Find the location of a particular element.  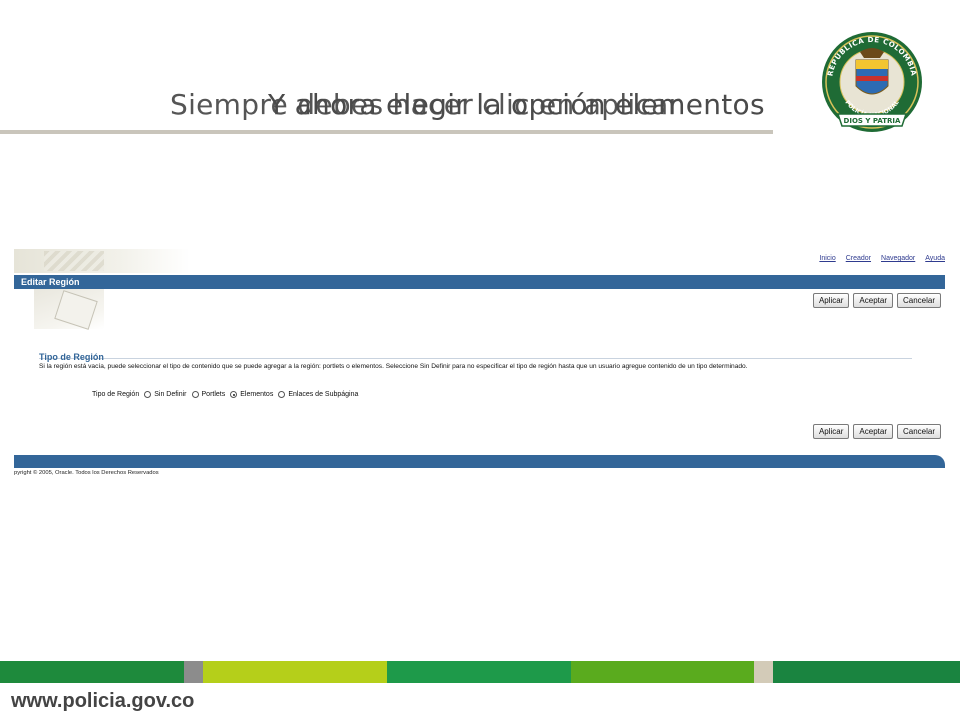

page-title: Editar Región is located at coordinates (50, 282).